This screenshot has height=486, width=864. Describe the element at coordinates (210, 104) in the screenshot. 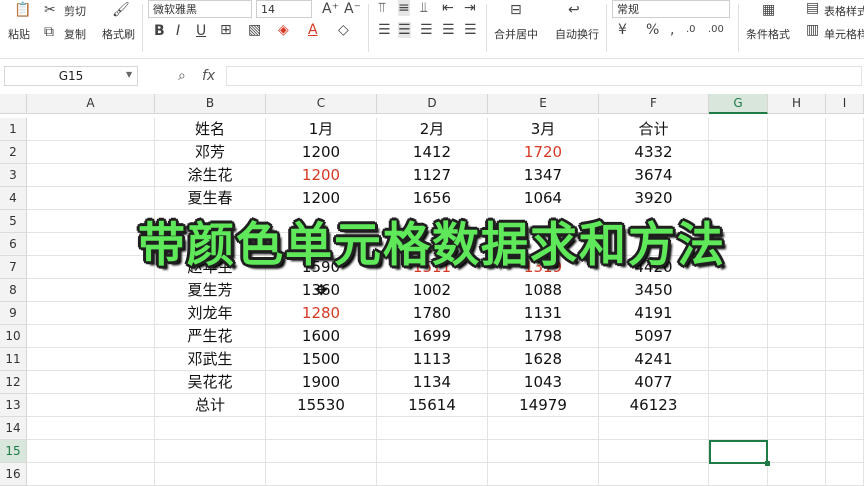

I see `column-header-b: B` at that location.